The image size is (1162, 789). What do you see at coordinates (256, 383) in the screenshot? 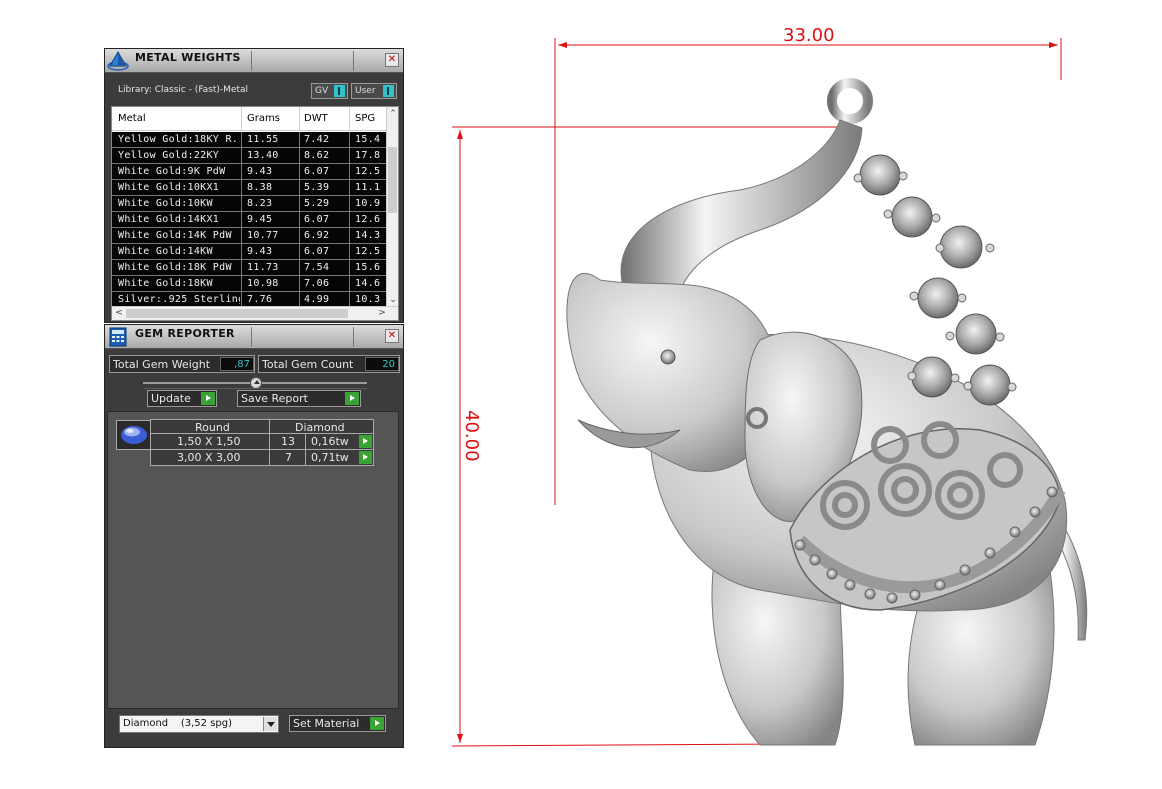
I see `slider-knob-icon` at bounding box center [256, 383].